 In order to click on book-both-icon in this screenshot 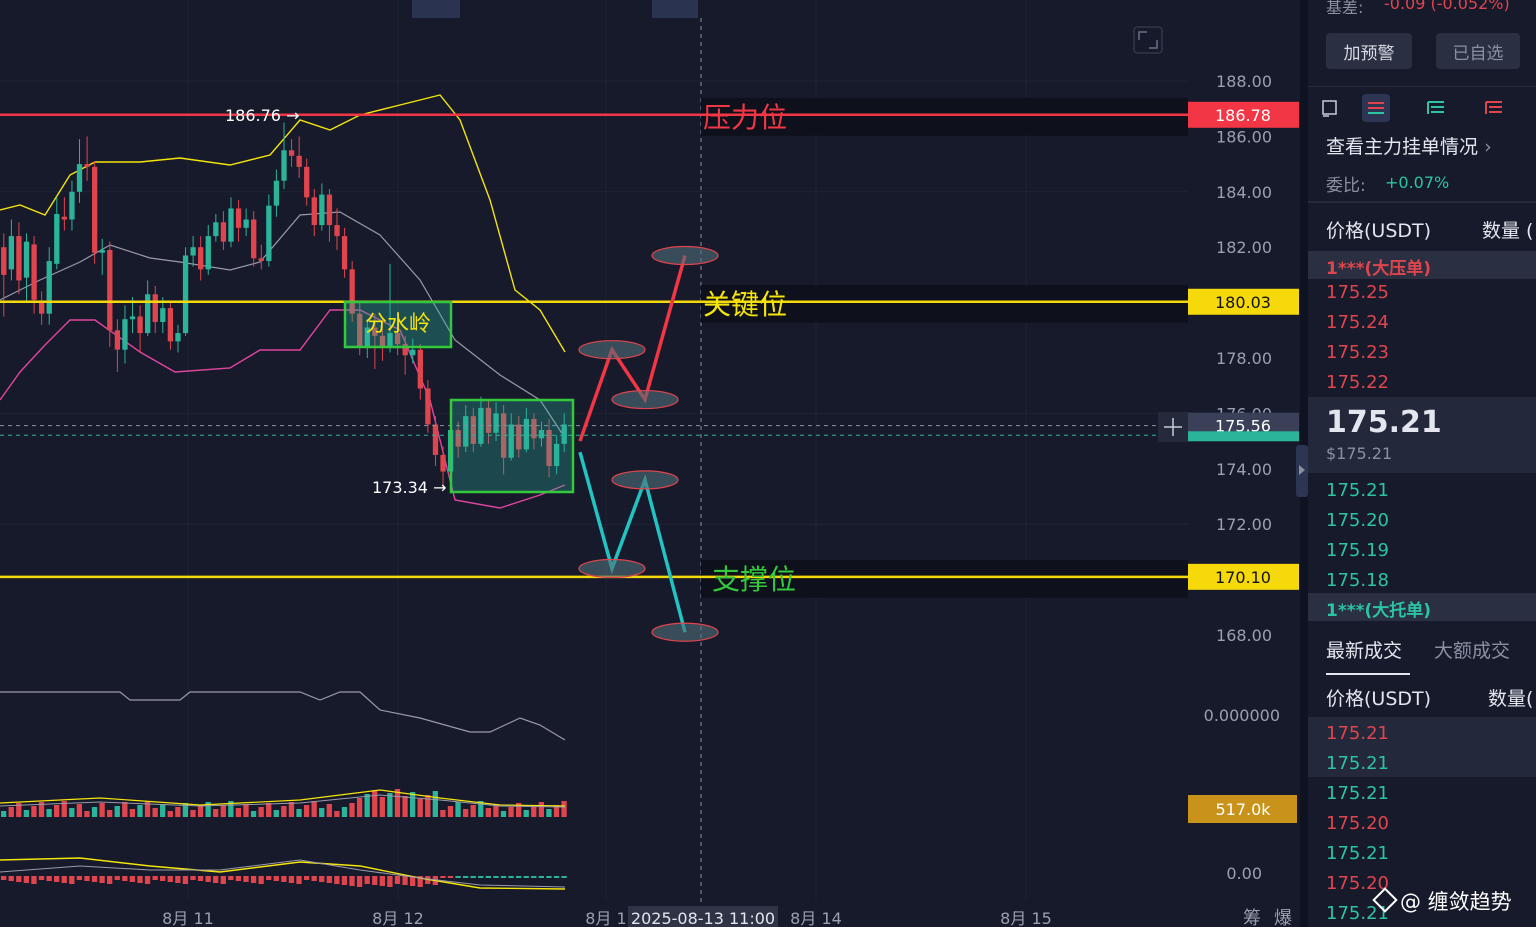, I will do `click(1376, 108)`.